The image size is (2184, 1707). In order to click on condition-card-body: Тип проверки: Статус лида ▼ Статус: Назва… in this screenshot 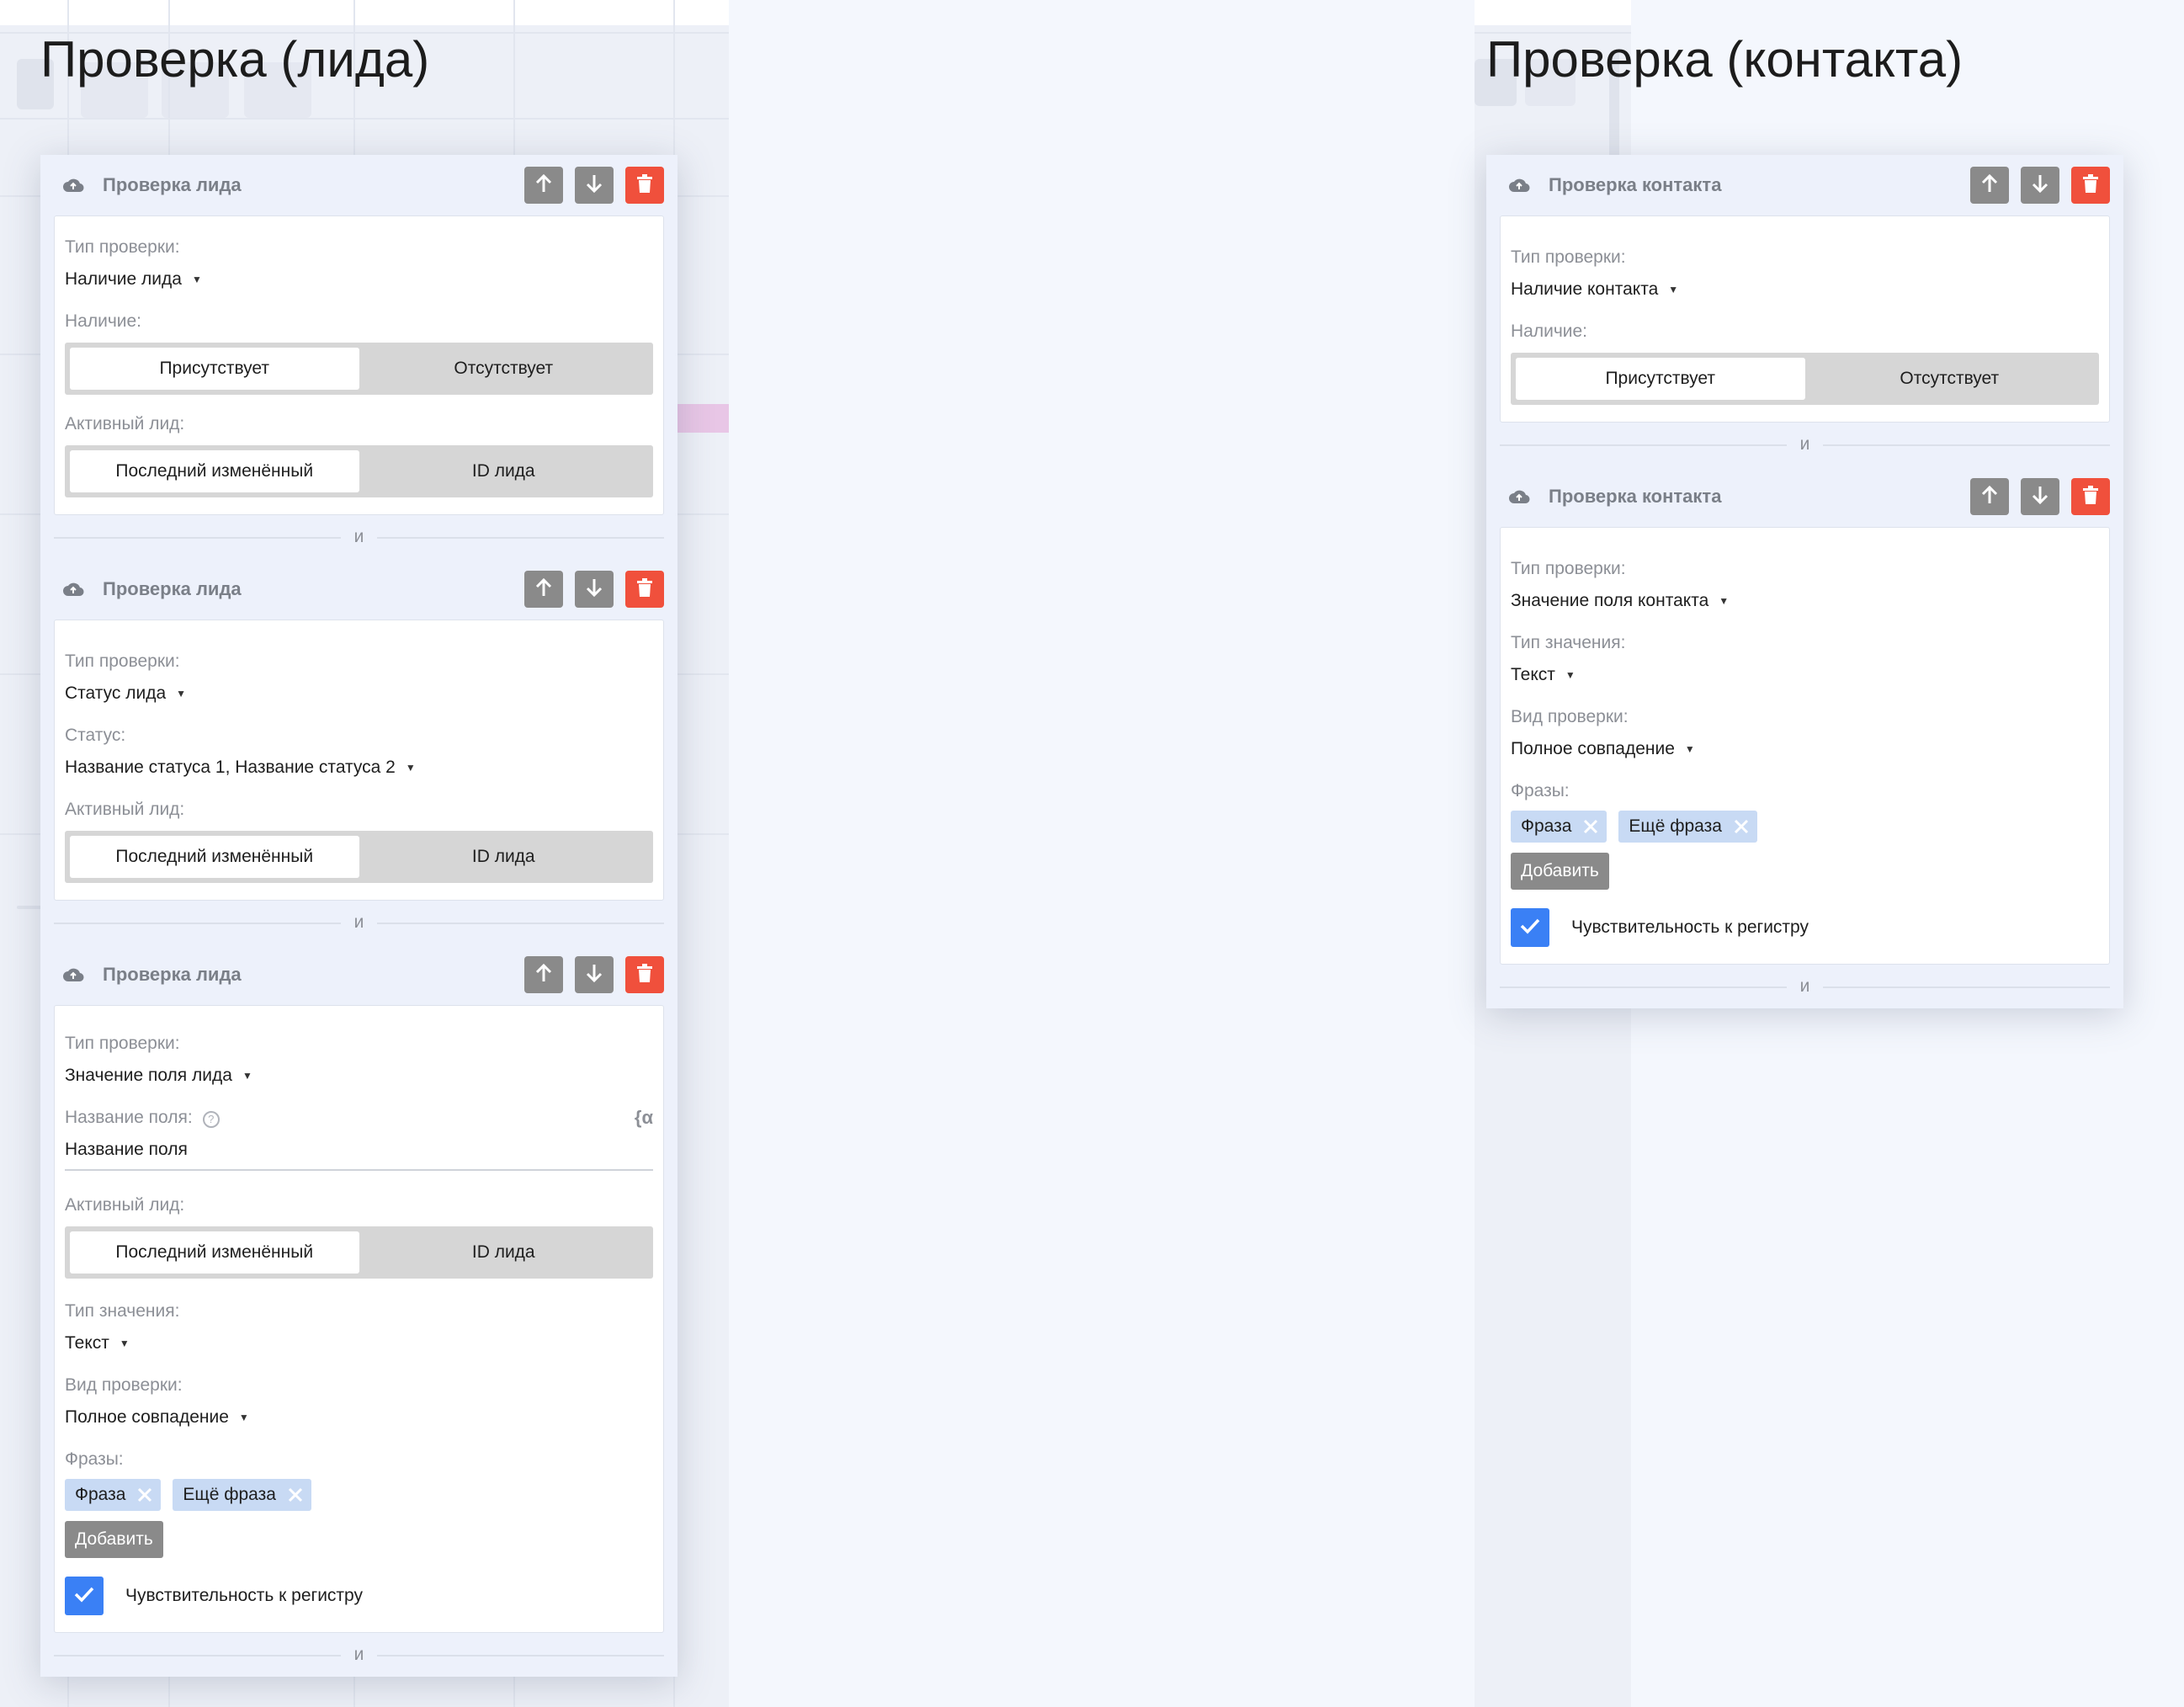, I will do `click(359, 760)`.